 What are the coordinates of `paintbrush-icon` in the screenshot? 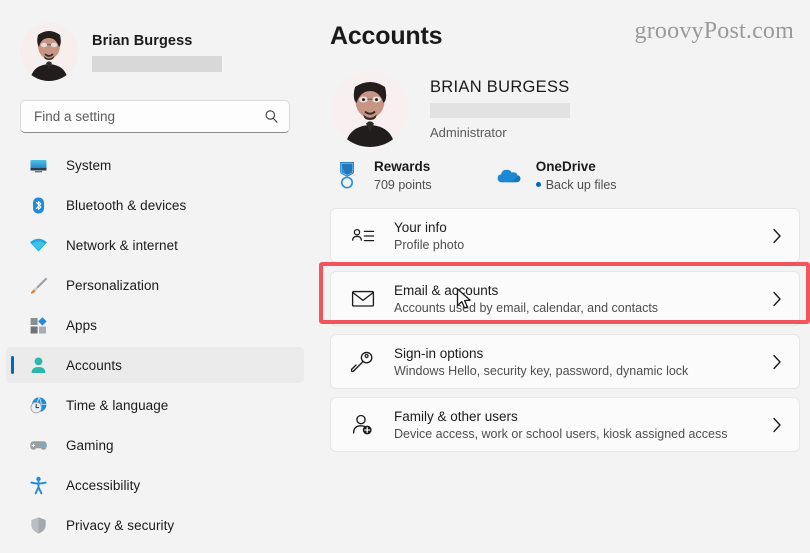 It's located at (38, 285).